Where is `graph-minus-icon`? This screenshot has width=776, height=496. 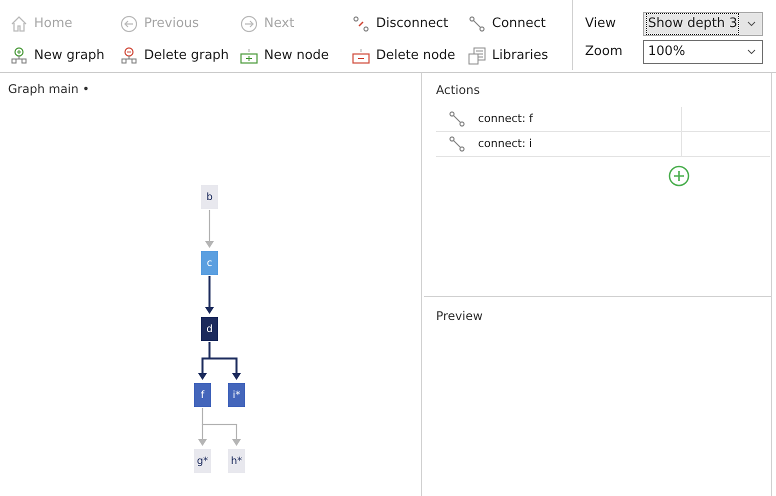 graph-minus-icon is located at coordinates (129, 56).